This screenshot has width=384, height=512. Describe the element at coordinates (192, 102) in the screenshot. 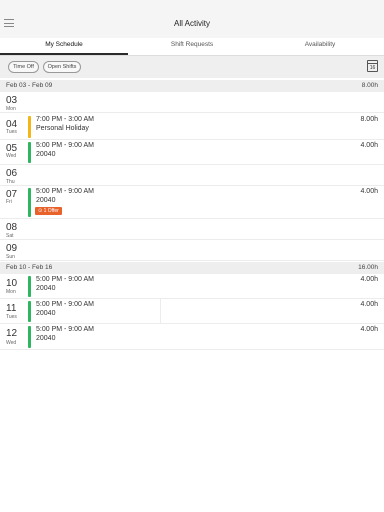

I see `day-row: 03 Mon` at that location.